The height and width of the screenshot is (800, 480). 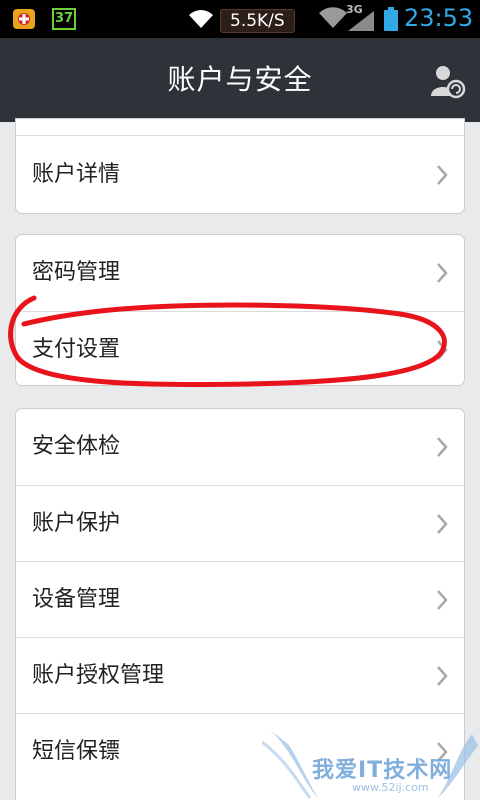 I want to click on watermark-url: www.52ij.com, so click(x=390, y=787).